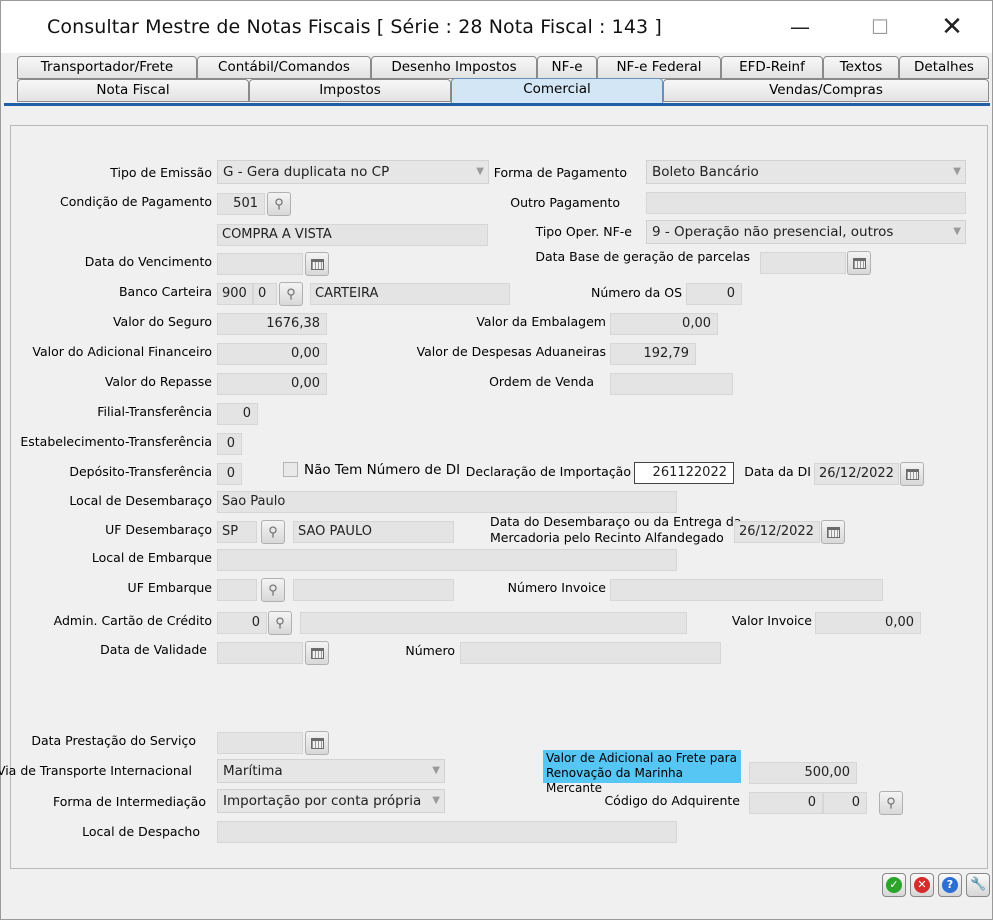 The height and width of the screenshot is (920, 993). Describe the element at coordinates (447, 502) in the screenshot. I see `local-desembaraco-field: Sao Paulo` at that location.